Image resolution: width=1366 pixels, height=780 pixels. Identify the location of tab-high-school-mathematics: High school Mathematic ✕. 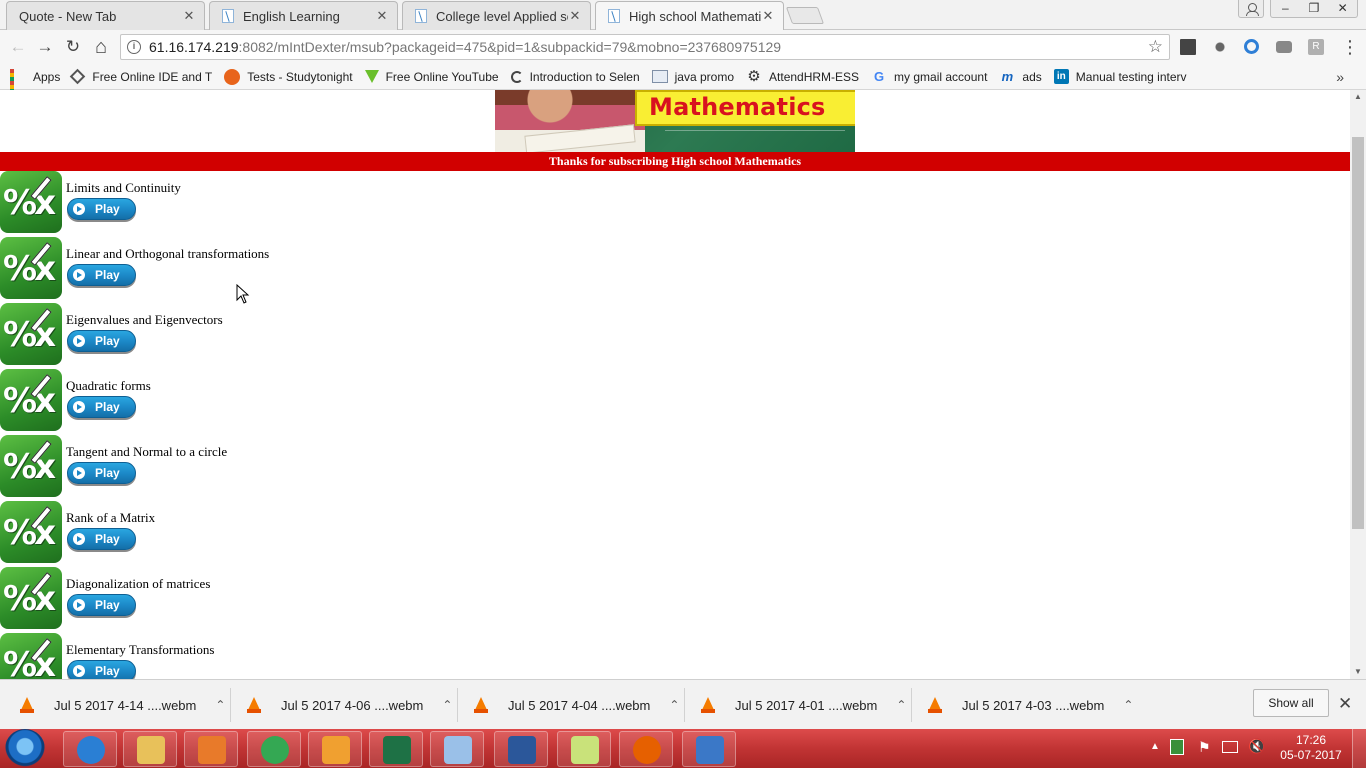
(689, 15).